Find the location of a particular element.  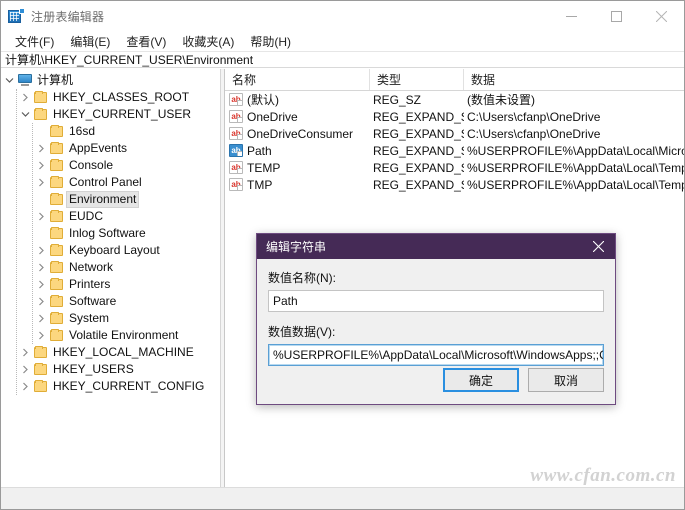

tree-item-label: Console is located at coordinates (91, 165).